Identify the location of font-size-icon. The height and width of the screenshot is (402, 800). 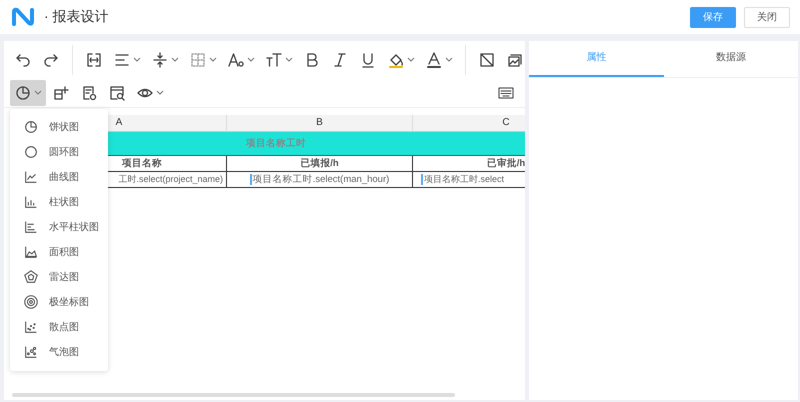
(274, 60).